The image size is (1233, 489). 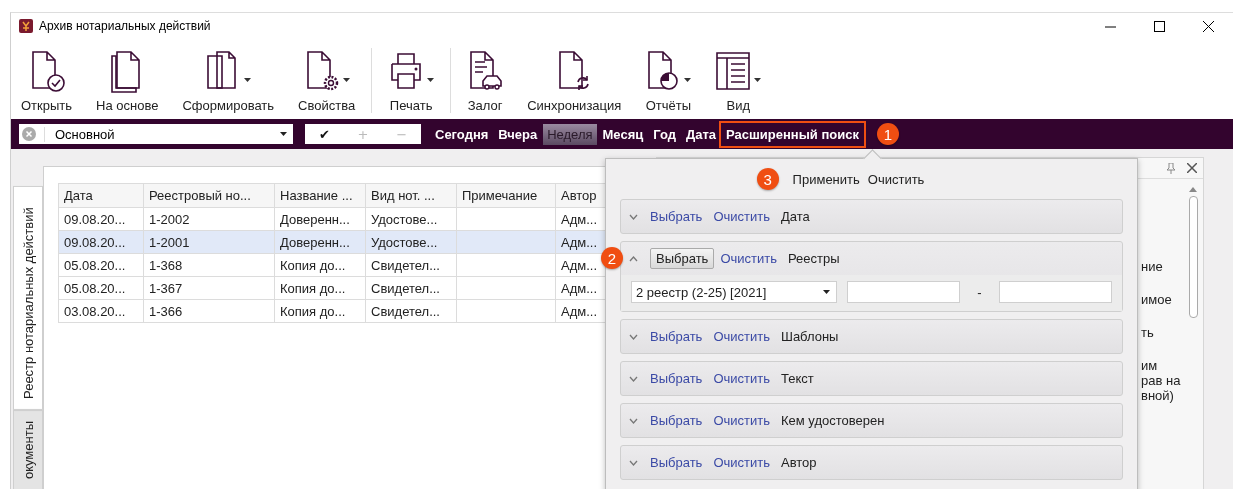 What do you see at coordinates (47, 80) in the screenshot?
I see `toolbar-button: Открыть` at bounding box center [47, 80].